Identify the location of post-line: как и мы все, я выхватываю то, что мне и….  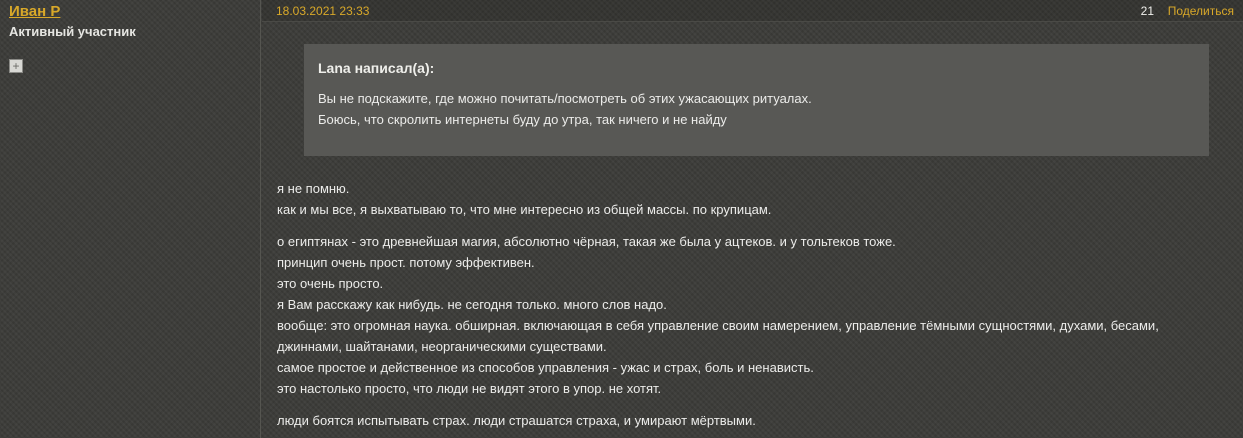
(524, 209).